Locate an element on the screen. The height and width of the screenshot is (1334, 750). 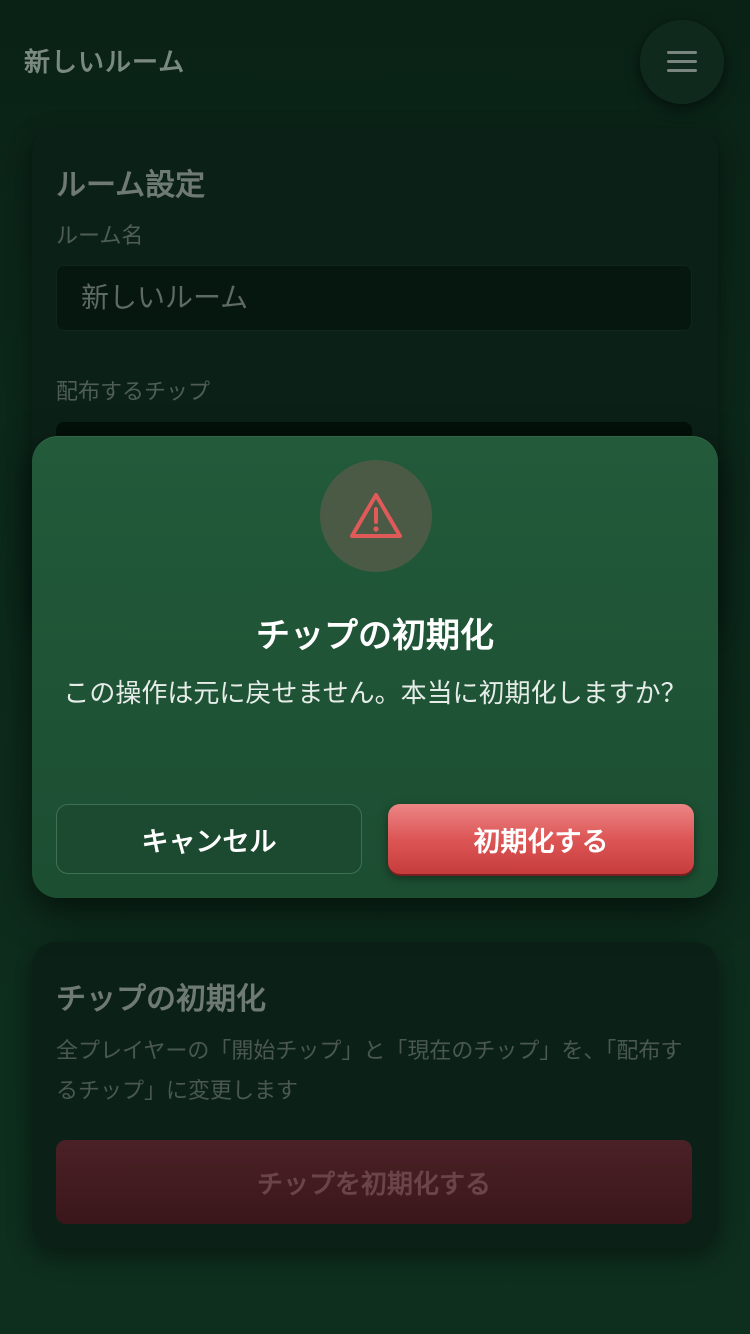
room-name-label: ルーム名 is located at coordinates (100, 236).